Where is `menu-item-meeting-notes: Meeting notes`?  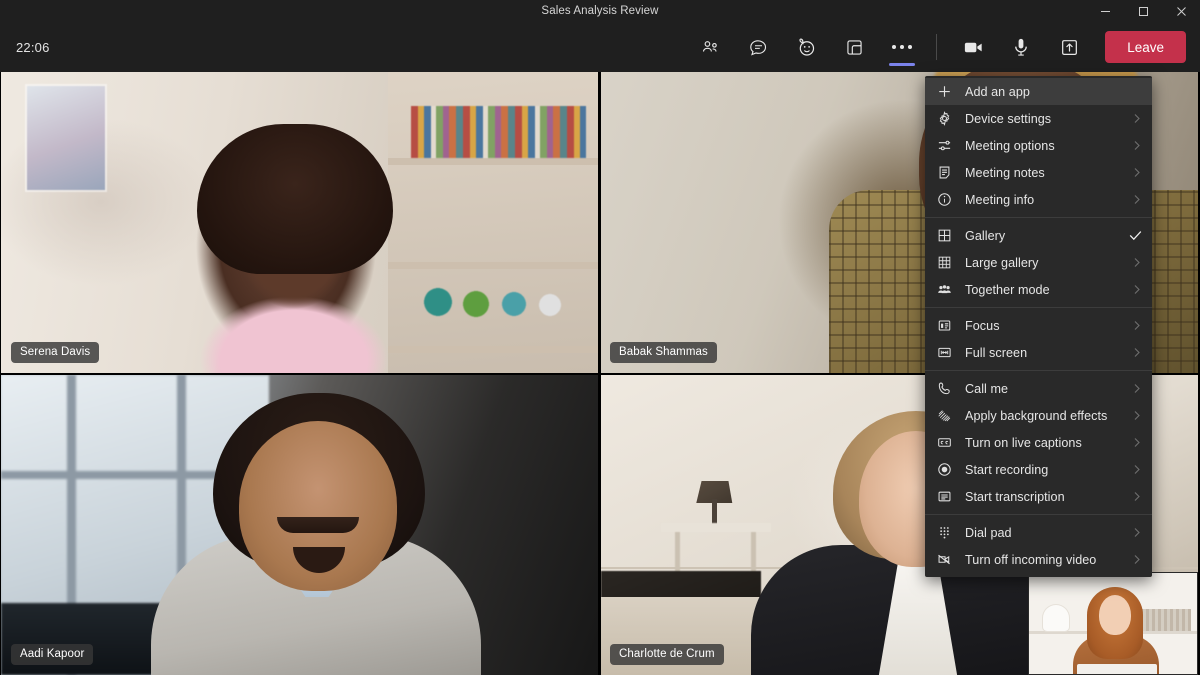 menu-item-meeting-notes: Meeting notes is located at coordinates (1038, 172).